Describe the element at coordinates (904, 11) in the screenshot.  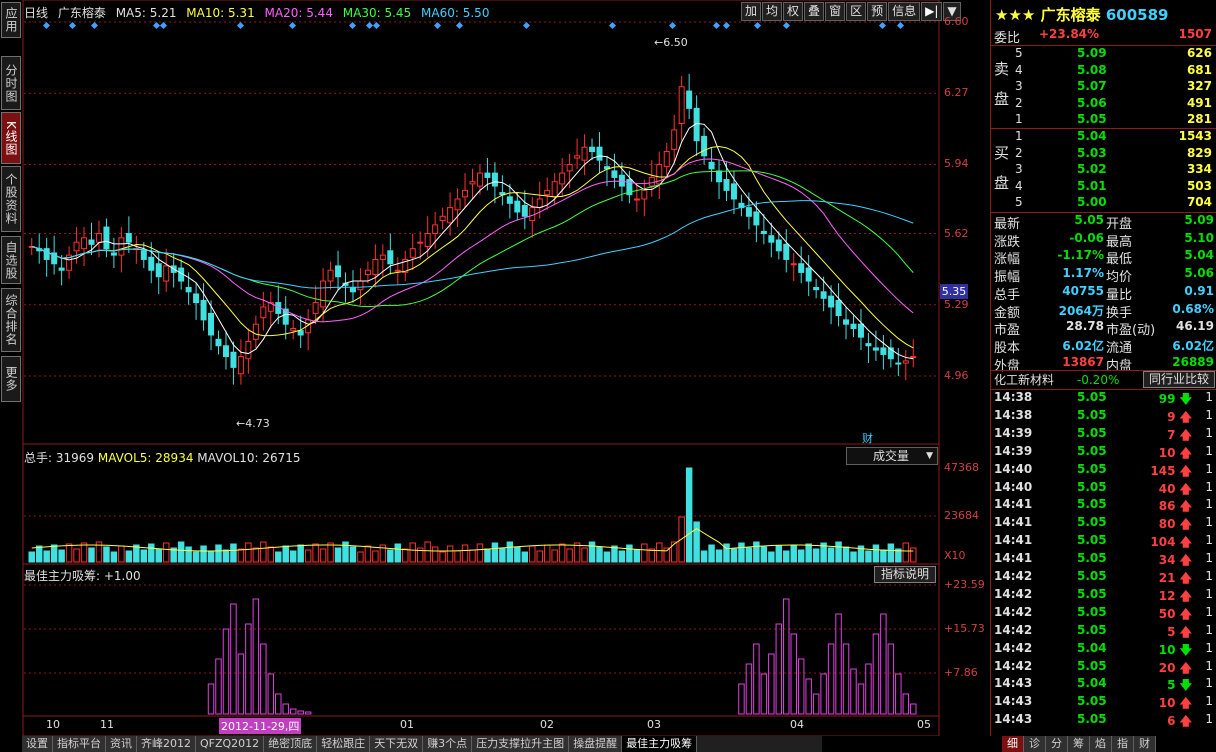
I see `toolbar-button-7: 信息` at that location.